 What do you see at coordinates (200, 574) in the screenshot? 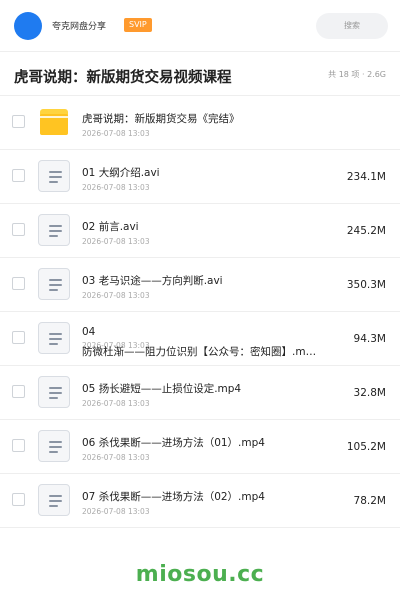
I see `watermark: miosou.cc` at bounding box center [200, 574].